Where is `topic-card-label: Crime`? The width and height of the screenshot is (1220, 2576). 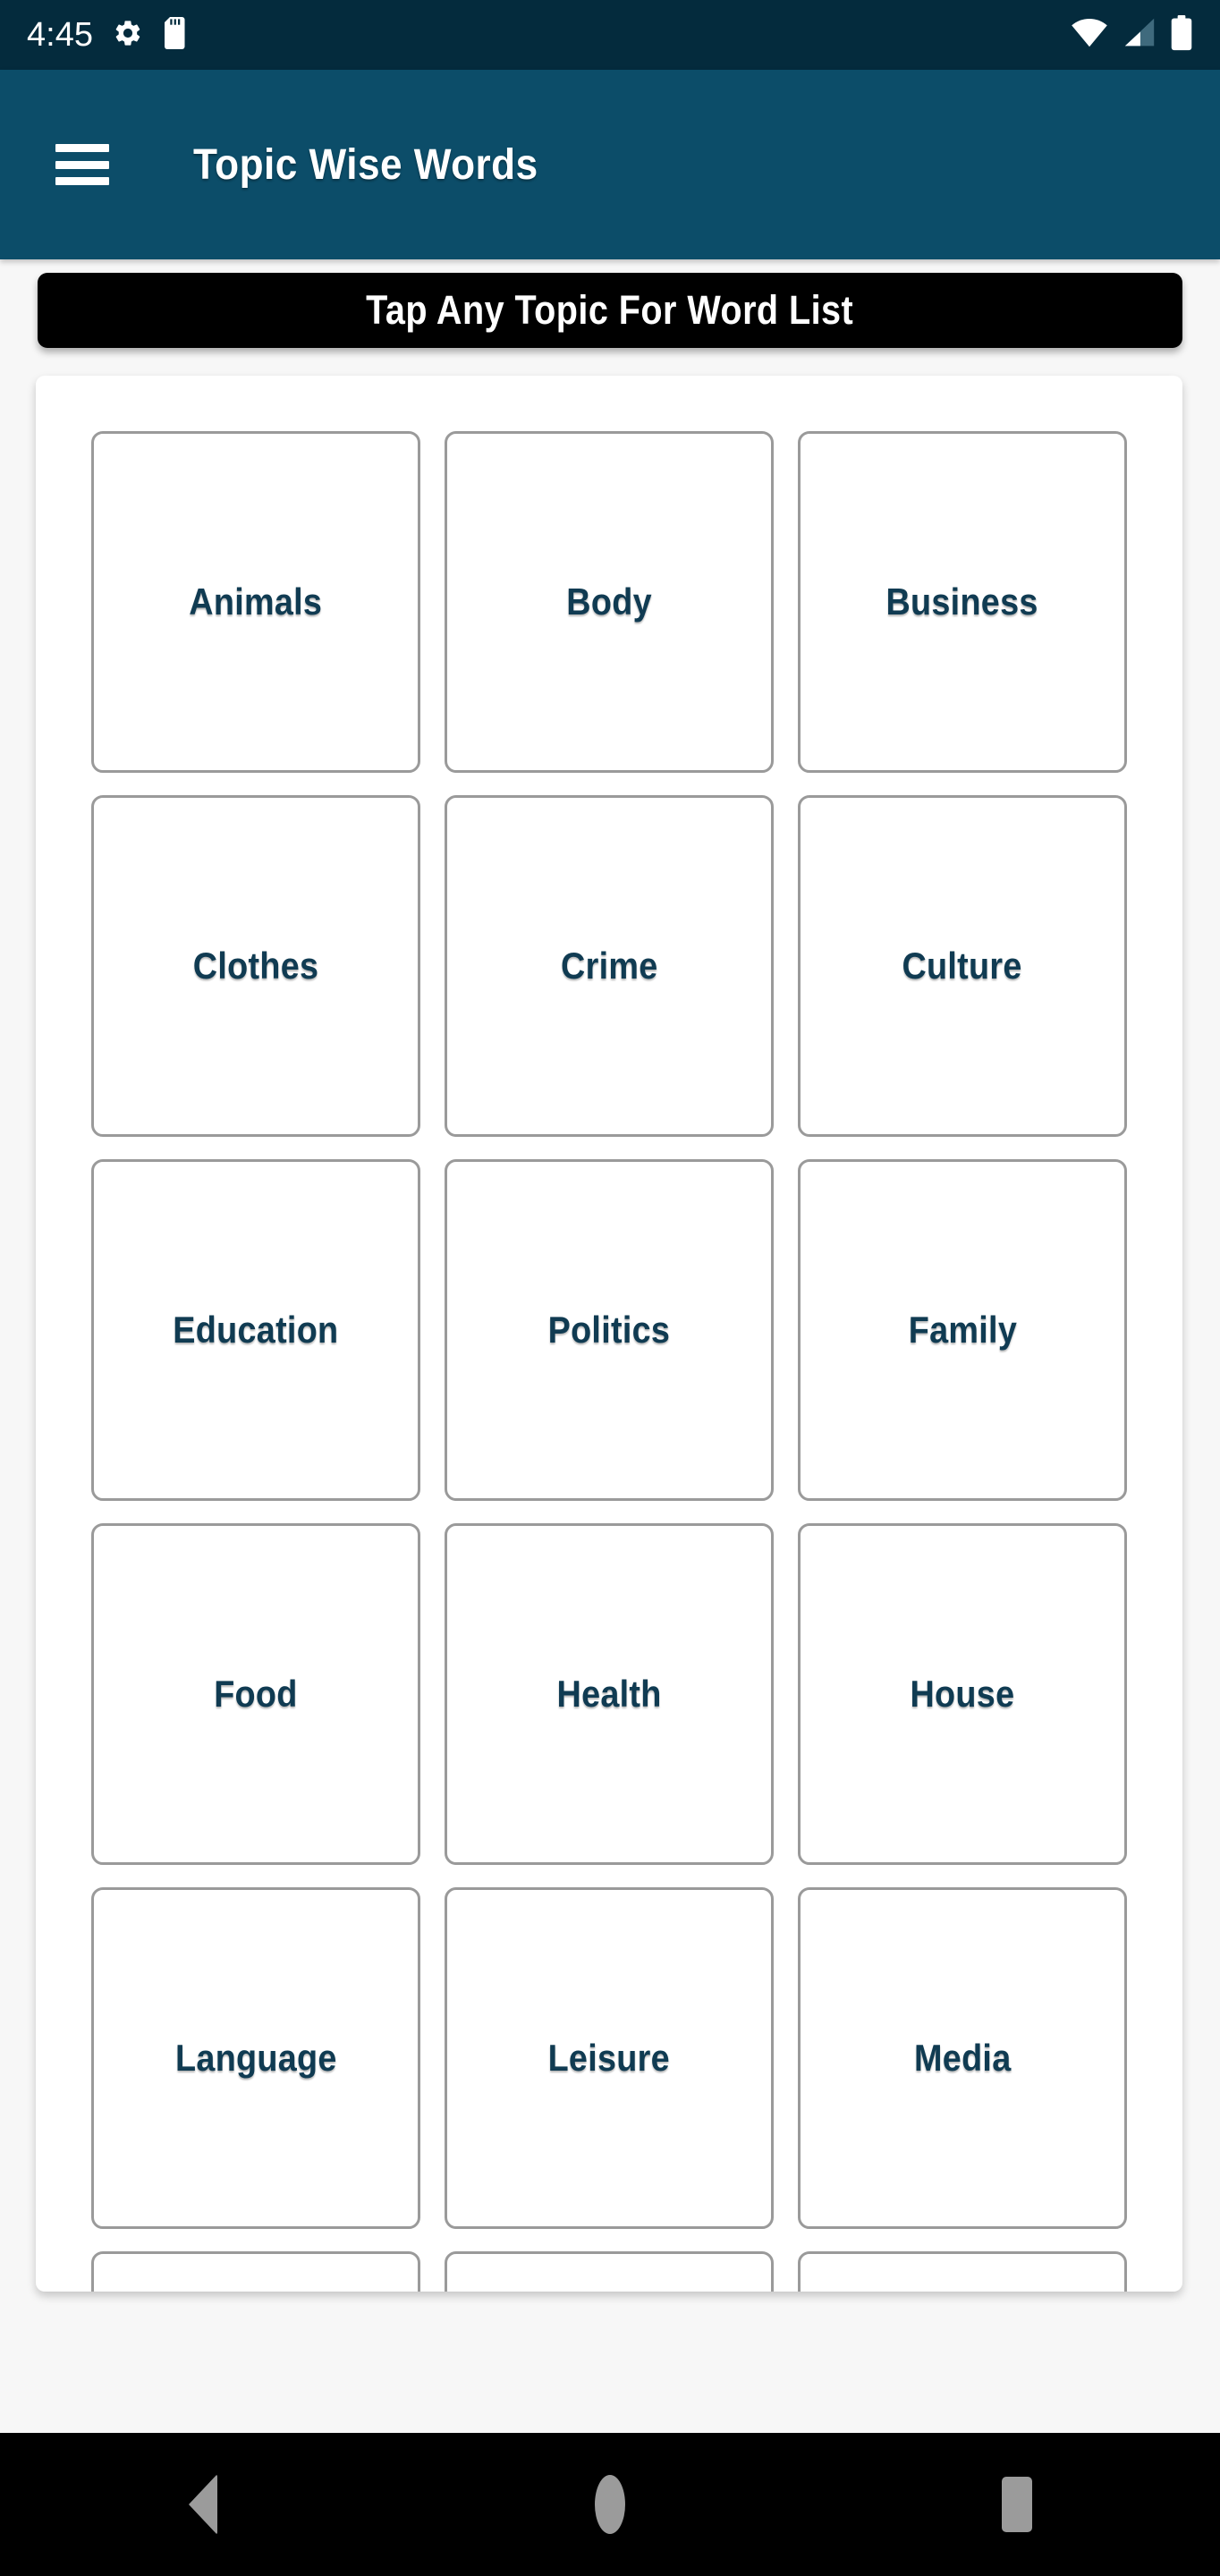 topic-card-label: Crime is located at coordinates (609, 966).